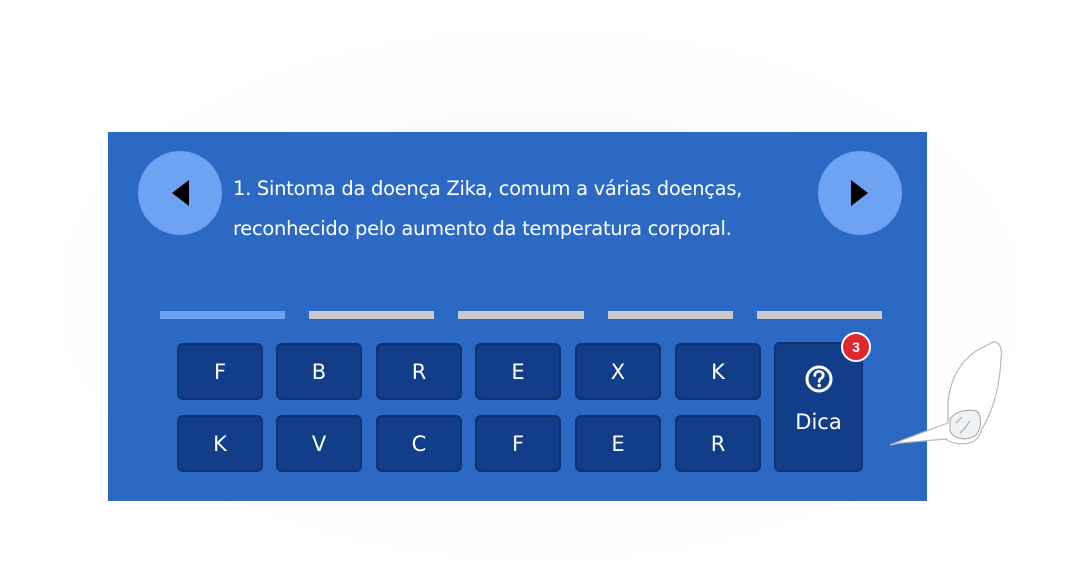 The image size is (1080, 588). I want to click on letter-key: X, so click(618, 371).